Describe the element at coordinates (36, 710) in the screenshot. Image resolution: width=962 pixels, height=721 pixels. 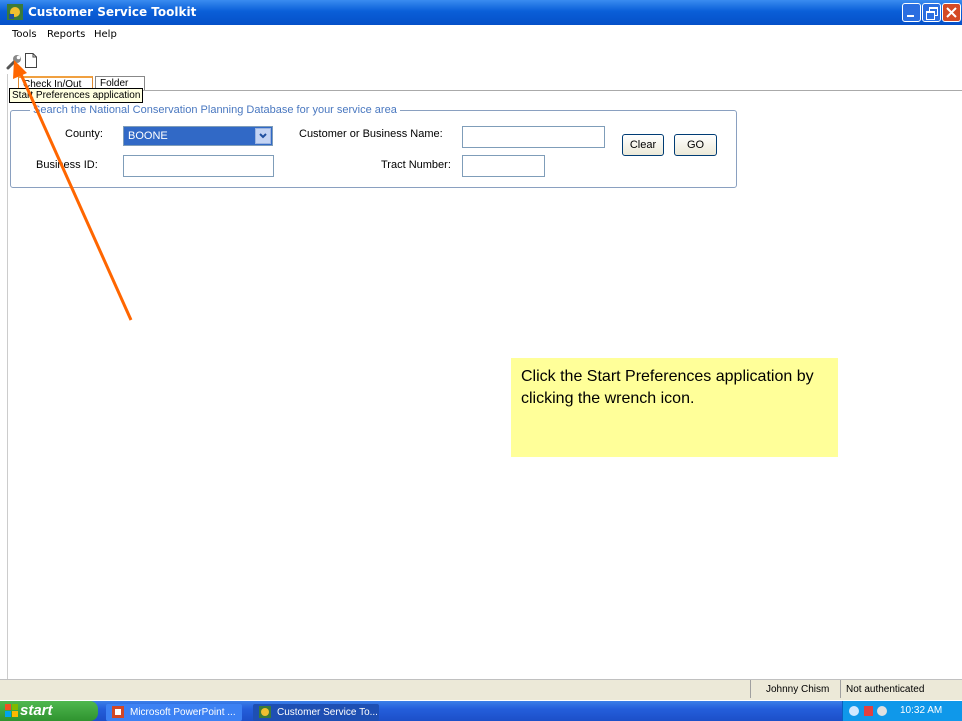
I see `start-label: start` at that location.